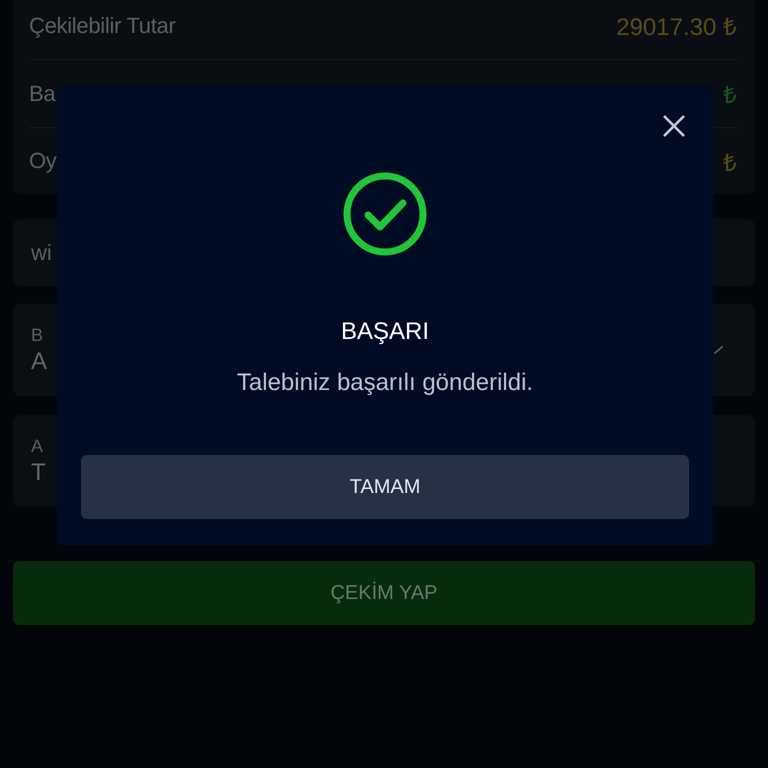  Describe the element at coordinates (38, 472) in the screenshot. I see `field-value: T` at that location.